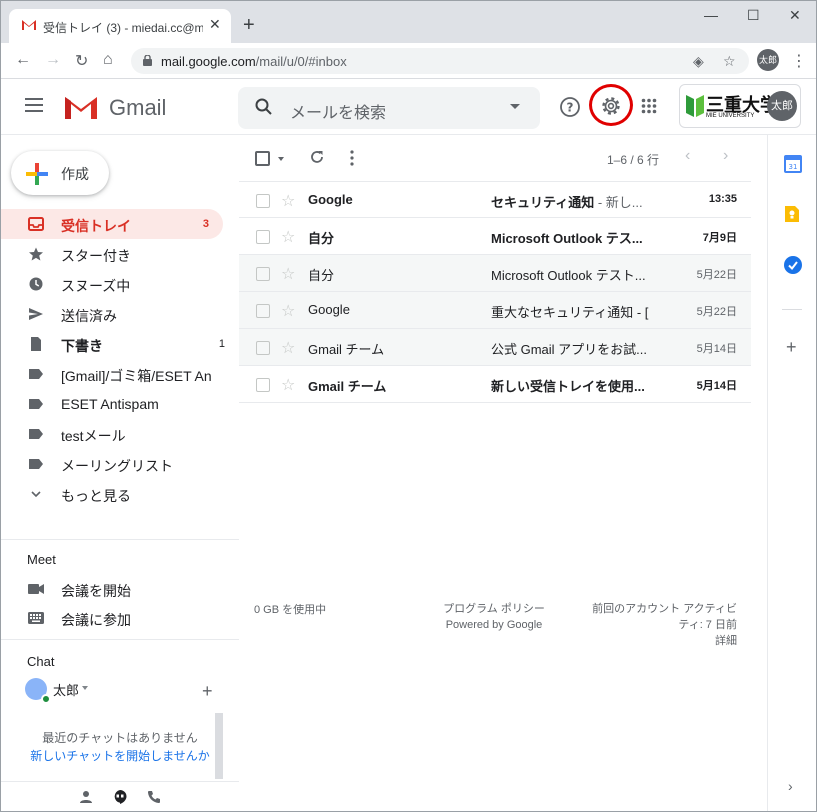 Image resolution: width=817 pixels, height=812 pixels. I want to click on chat-empty-state: 最近のチャットはありません 新しいチャットを開始しませんか, so click(120, 747).